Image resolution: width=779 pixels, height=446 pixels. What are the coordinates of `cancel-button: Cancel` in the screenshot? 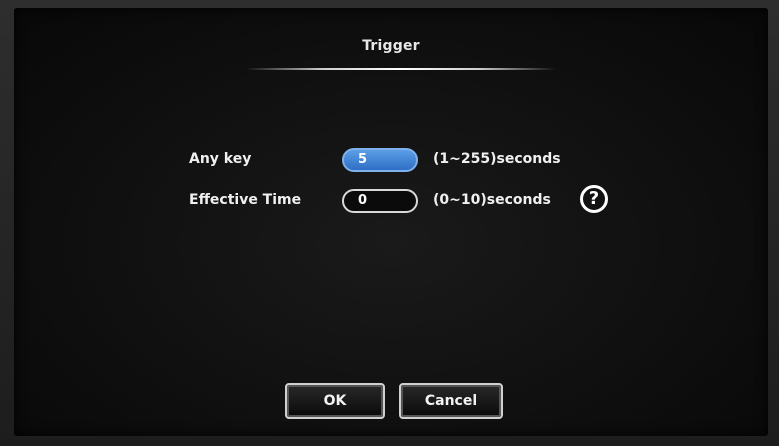 It's located at (451, 401).